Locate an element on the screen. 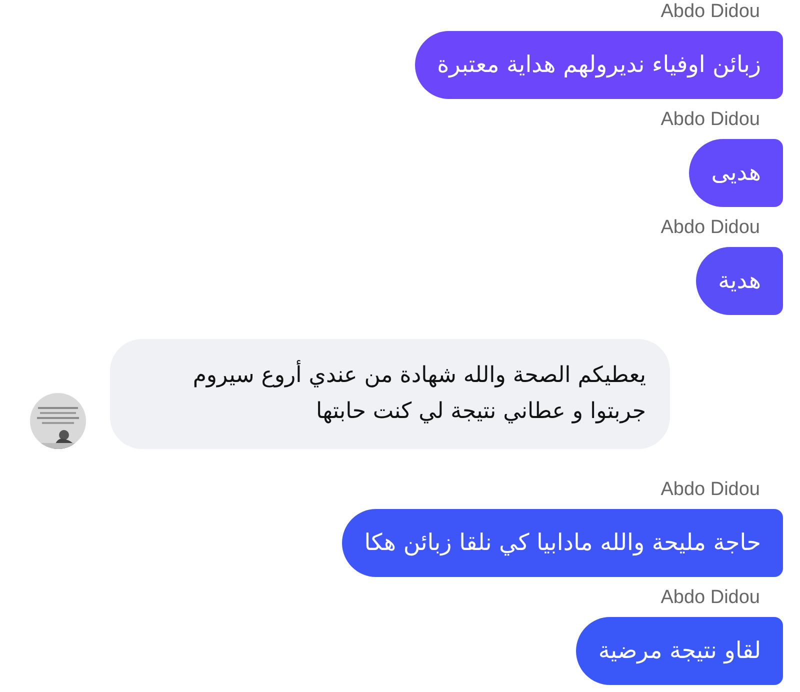 Image resolution: width=800 pixels, height=692 pixels. message-bubble: حاجة مليحة والله مادابيا كي نلقا زبائن هكا is located at coordinates (562, 543).